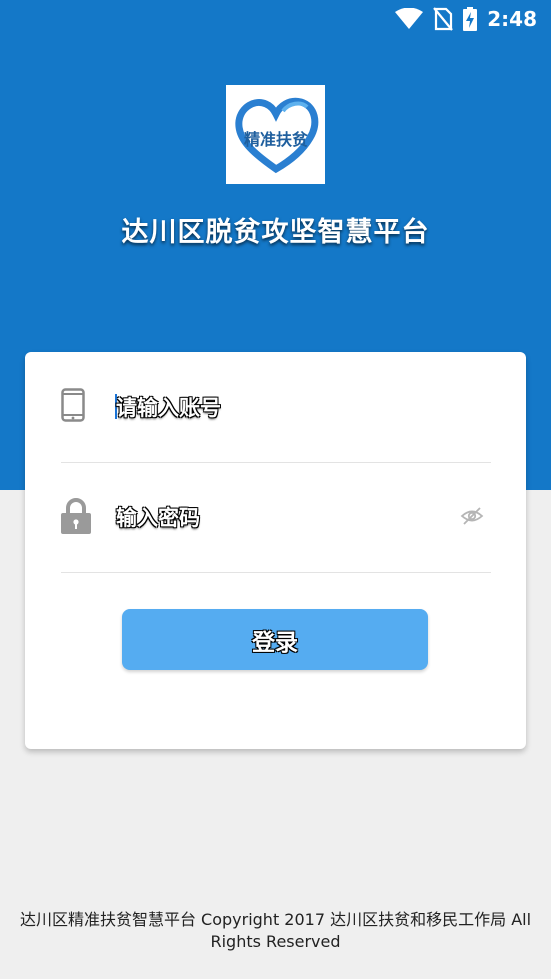  What do you see at coordinates (73, 405) in the screenshot?
I see `phone-icon` at bounding box center [73, 405].